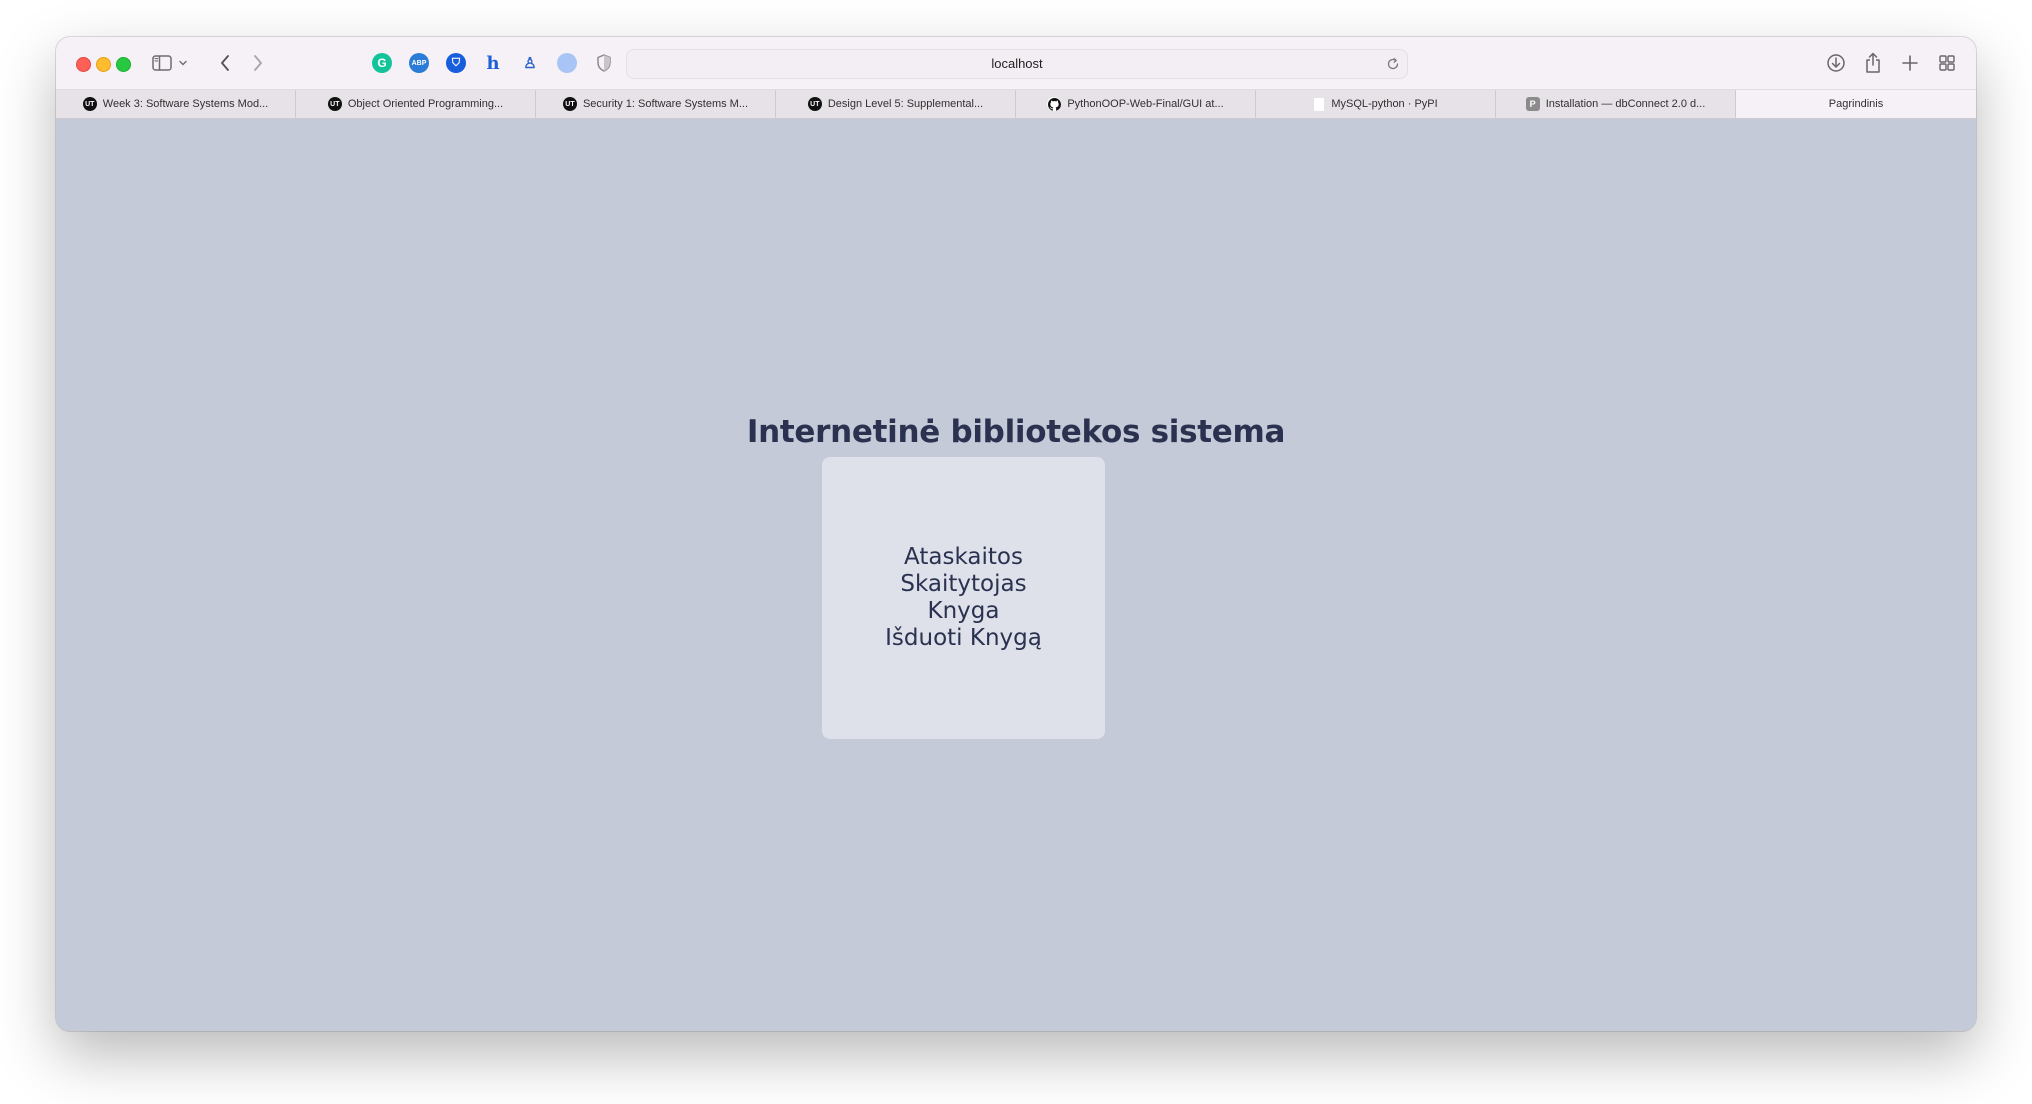  What do you see at coordinates (419, 63) in the screenshot?
I see `adblock-plus-icon: ABP` at bounding box center [419, 63].